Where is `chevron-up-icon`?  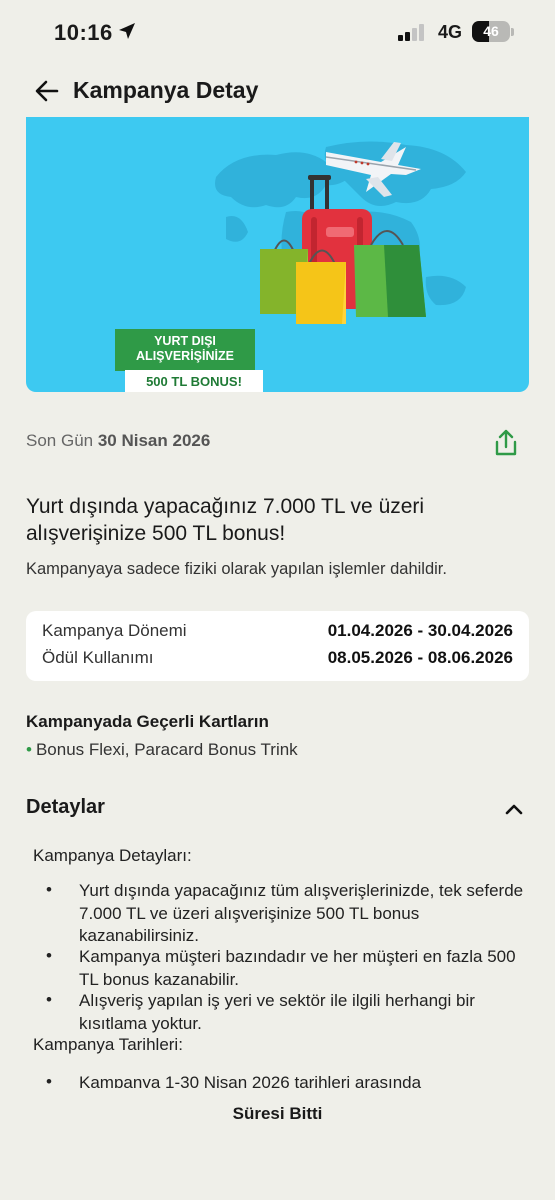 chevron-up-icon is located at coordinates (514, 809).